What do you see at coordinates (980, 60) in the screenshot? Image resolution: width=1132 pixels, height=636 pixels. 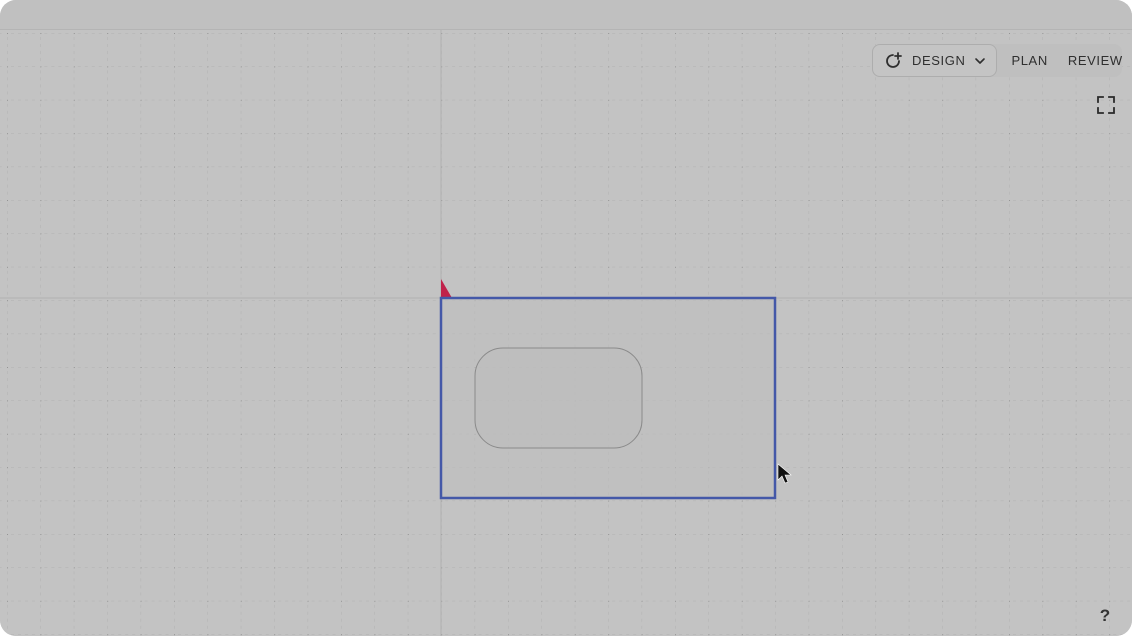 I see `chevron-down-icon` at bounding box center [980, 60].